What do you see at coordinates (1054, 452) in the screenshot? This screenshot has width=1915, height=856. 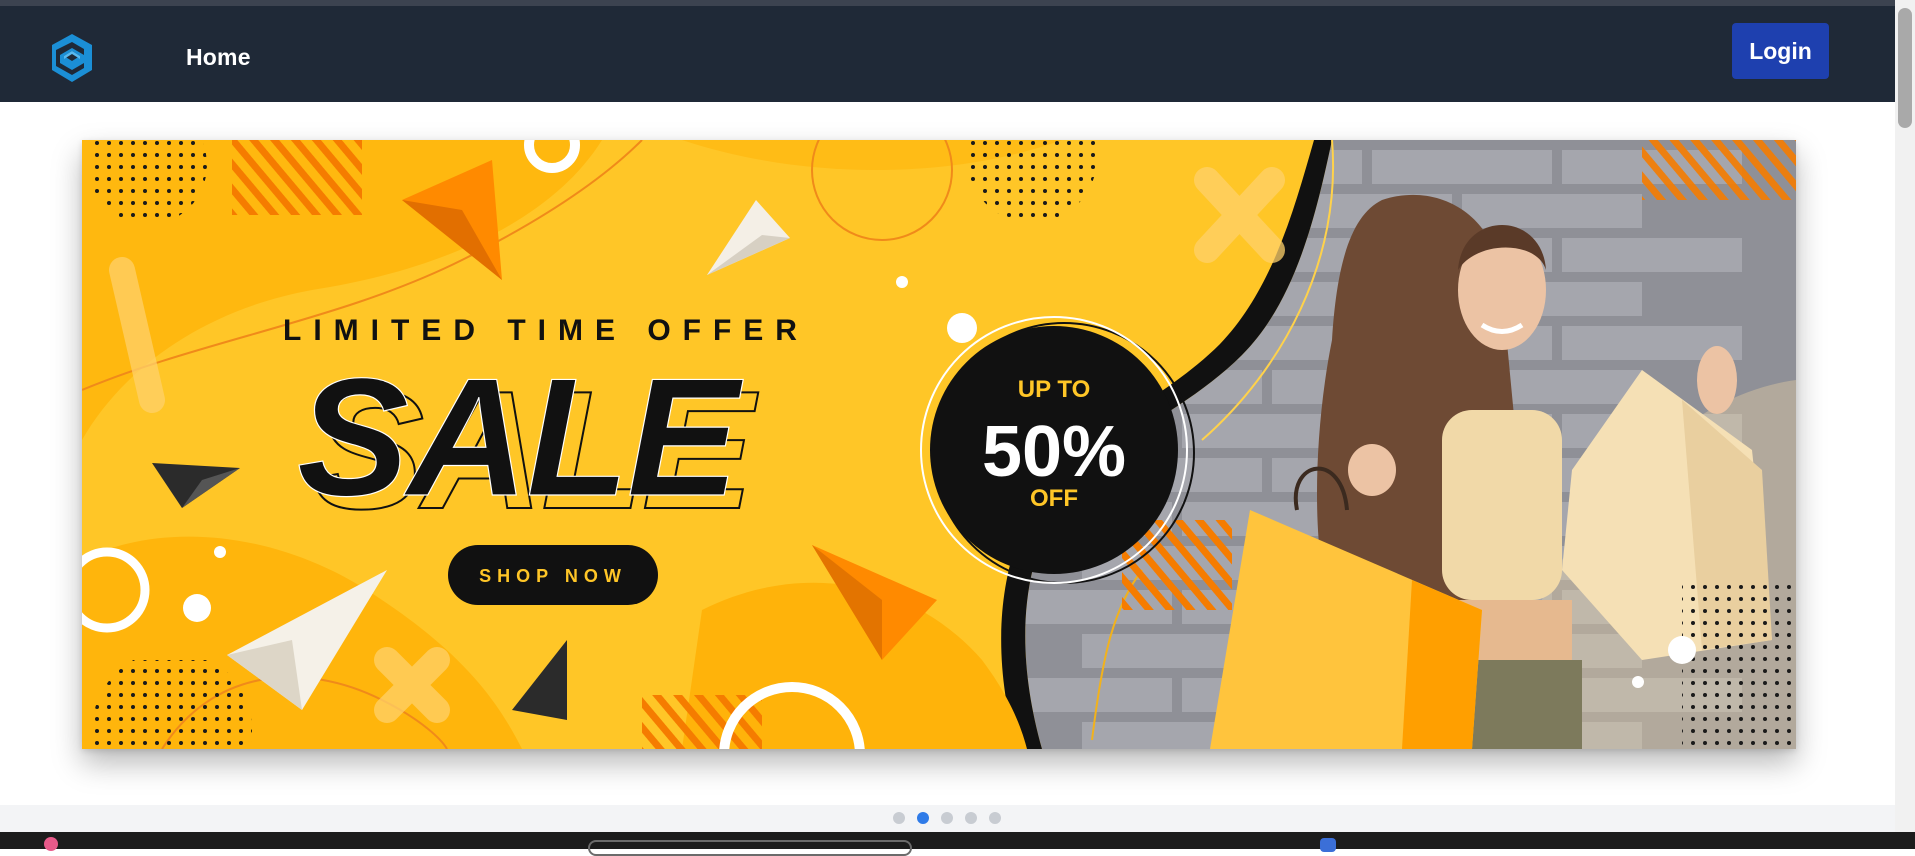 I see `badge-percent-text: 50%` at bounding box center [1054, 452].